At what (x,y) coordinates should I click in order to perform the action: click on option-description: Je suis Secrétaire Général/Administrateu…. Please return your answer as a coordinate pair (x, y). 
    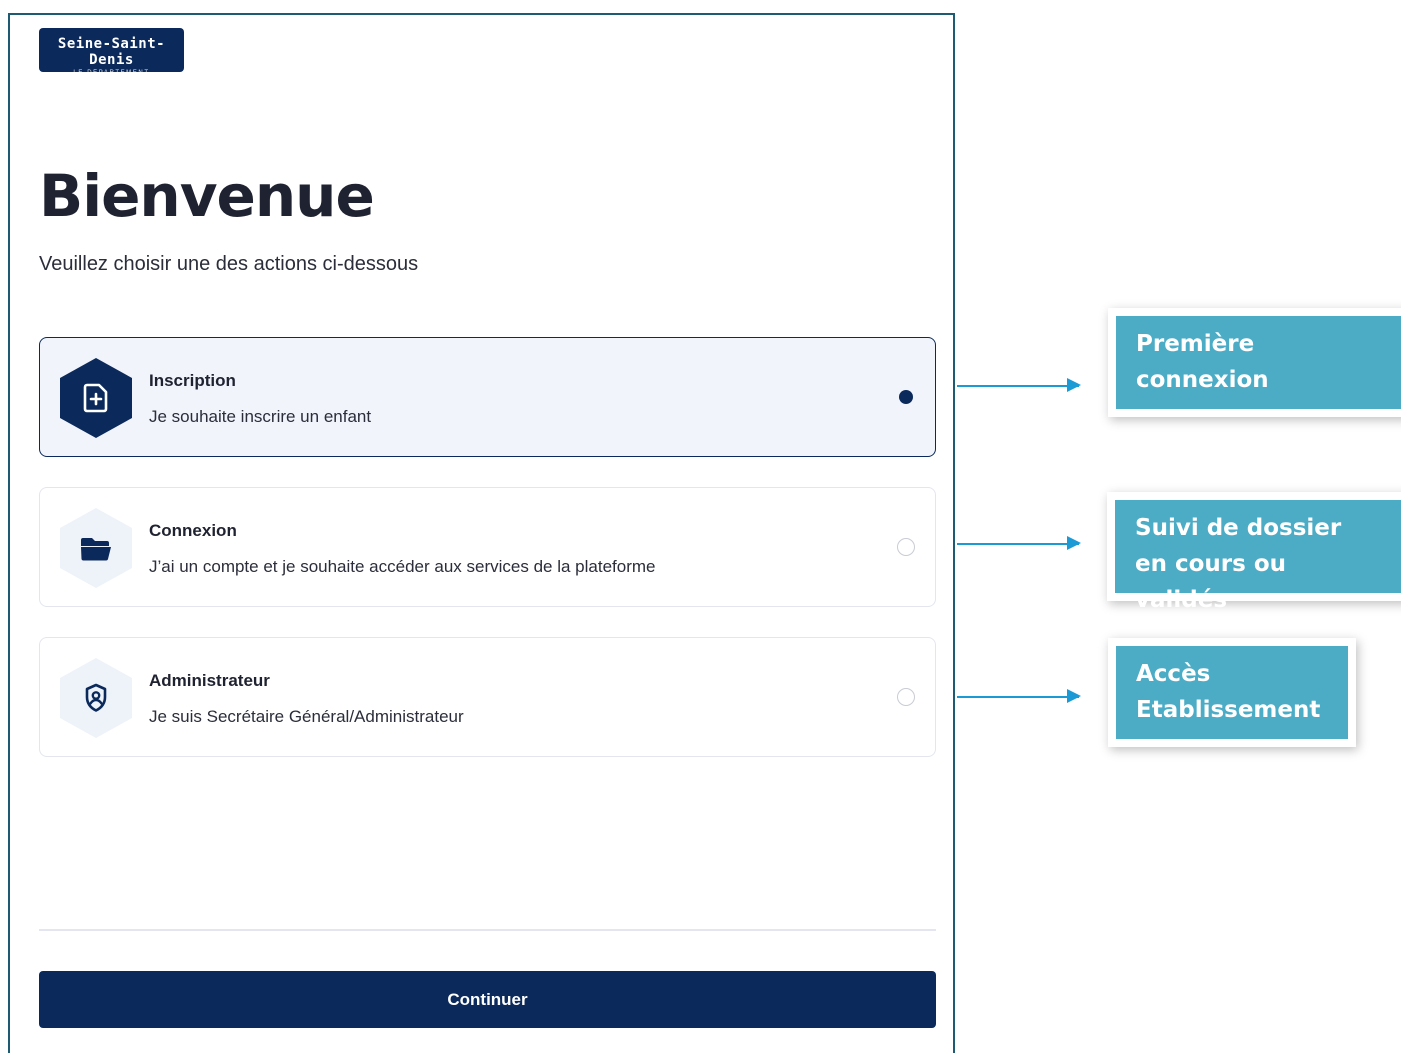
    Looking at the image, I should click on (306, 716).